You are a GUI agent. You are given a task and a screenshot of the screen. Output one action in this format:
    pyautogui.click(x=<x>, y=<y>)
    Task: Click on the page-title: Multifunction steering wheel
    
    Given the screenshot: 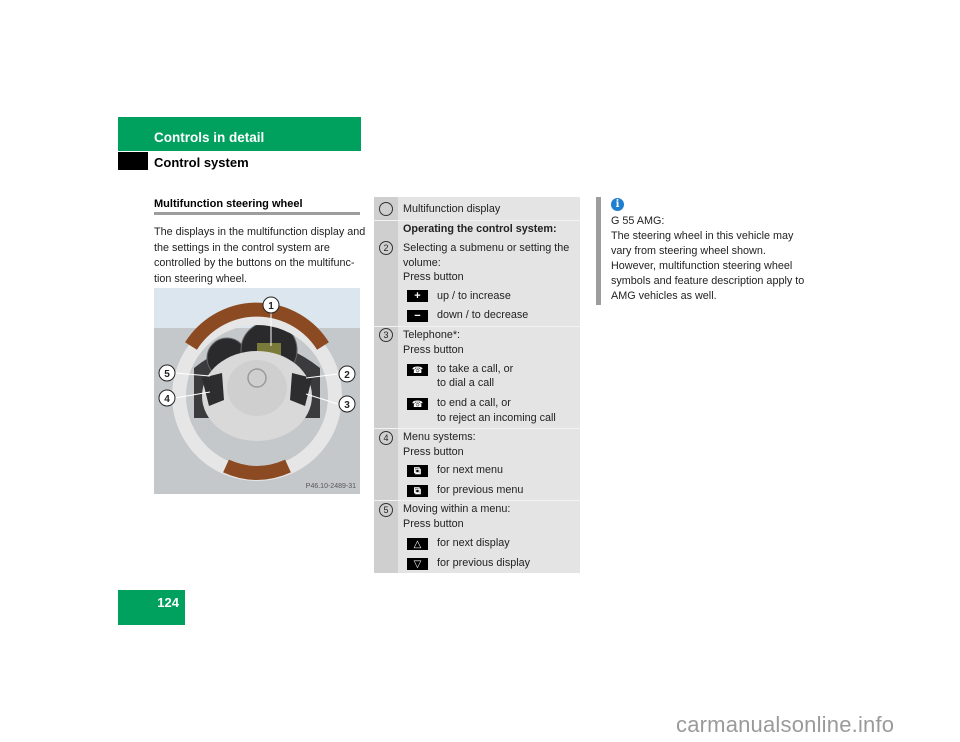 What is the action you would take?
    pyautogui.click(x=228, y=204)
    